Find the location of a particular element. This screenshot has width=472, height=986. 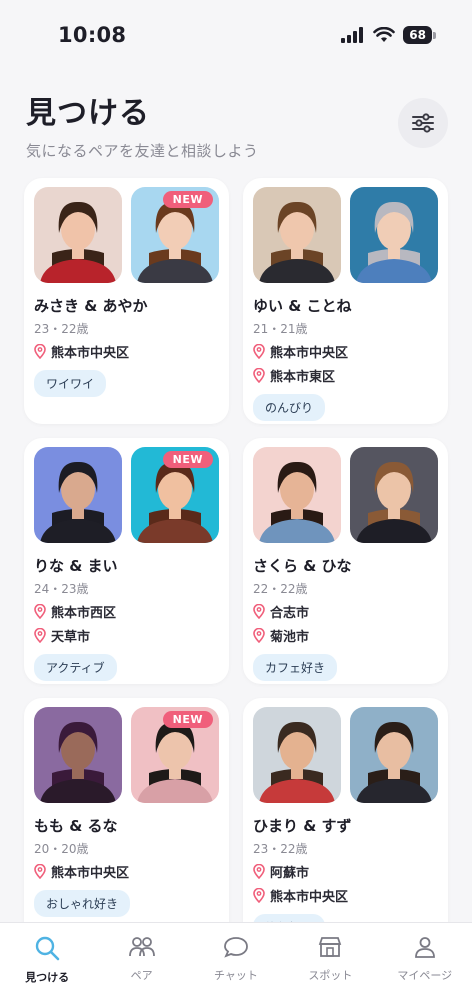

pair-ages: 20・20歳 is located at coordinates (61, 849).